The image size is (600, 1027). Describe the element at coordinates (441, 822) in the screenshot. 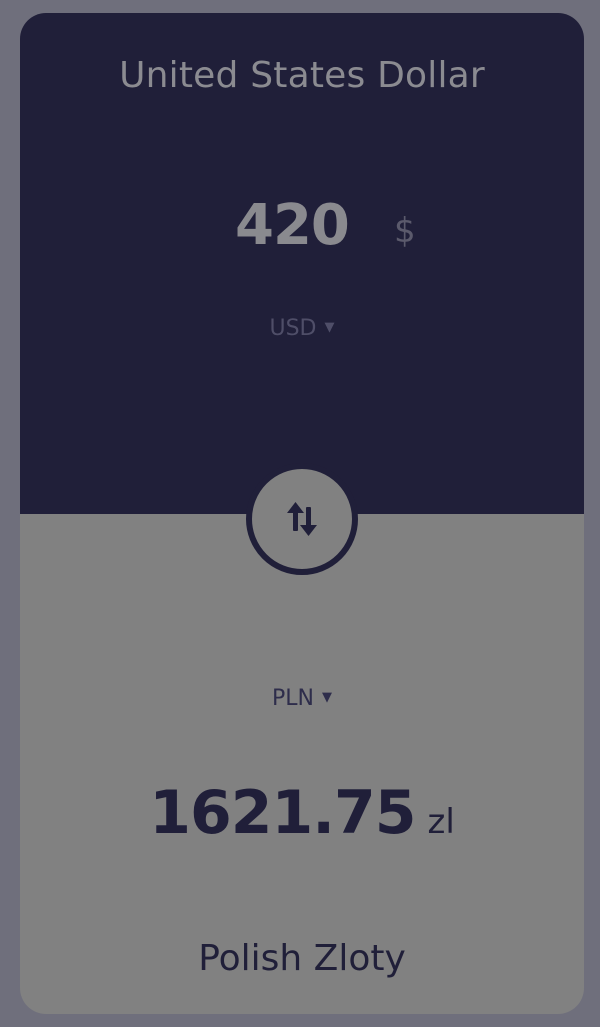

I see `to-currency-symbol: zl` at that location.